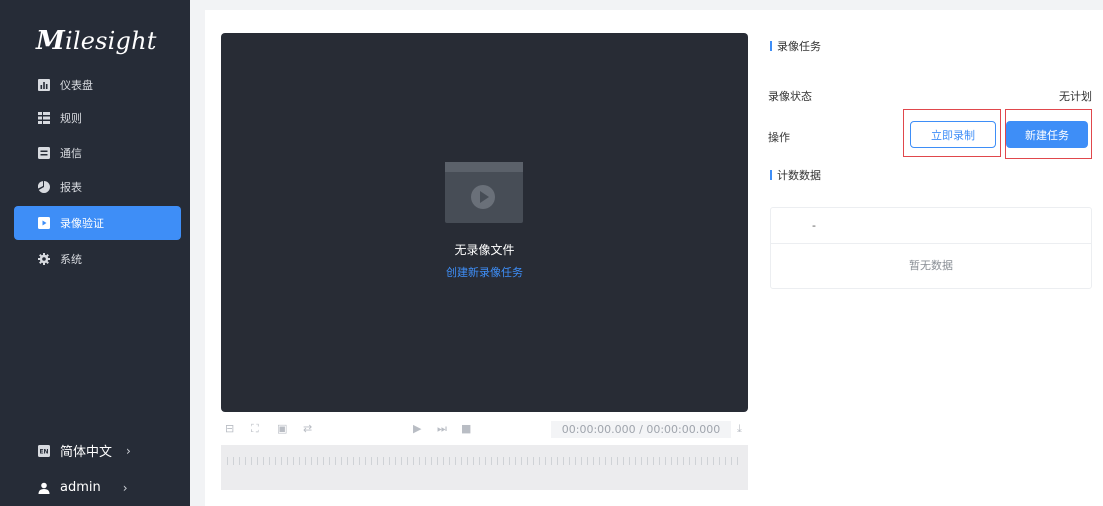  What do you see at coordinates (95, 118) in the screenshot?
I see `sidebar-item-rules: 规则` at bounding box center [95, 118].